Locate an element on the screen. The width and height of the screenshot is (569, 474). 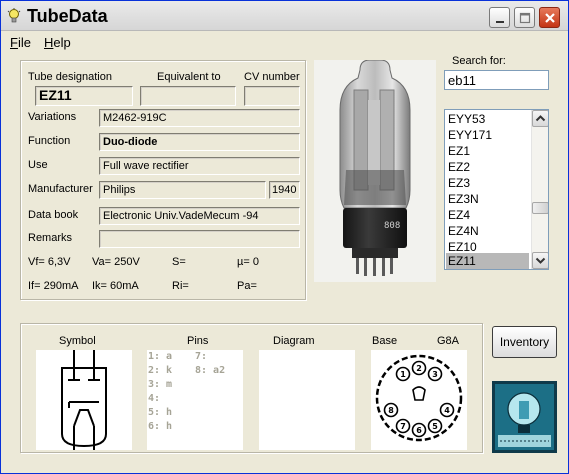
pin-7: 7: is located at coordinates (201, 356).